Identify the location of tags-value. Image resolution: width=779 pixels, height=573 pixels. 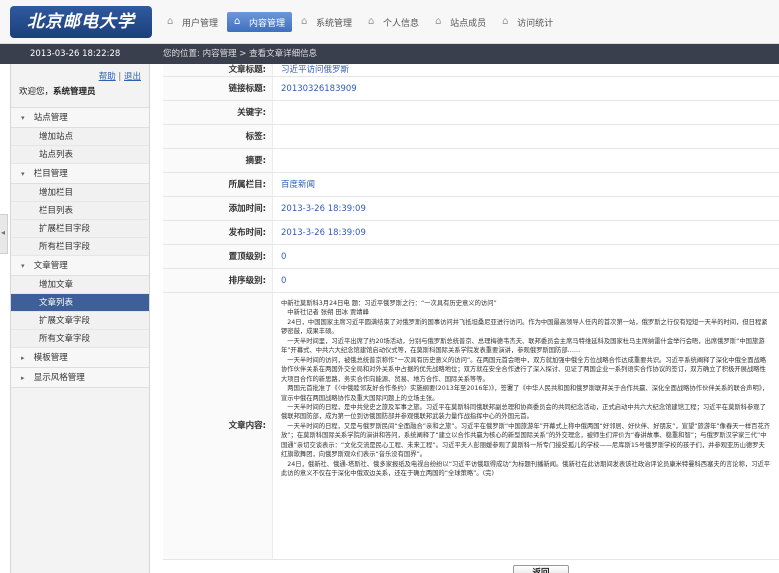
(526, 136).